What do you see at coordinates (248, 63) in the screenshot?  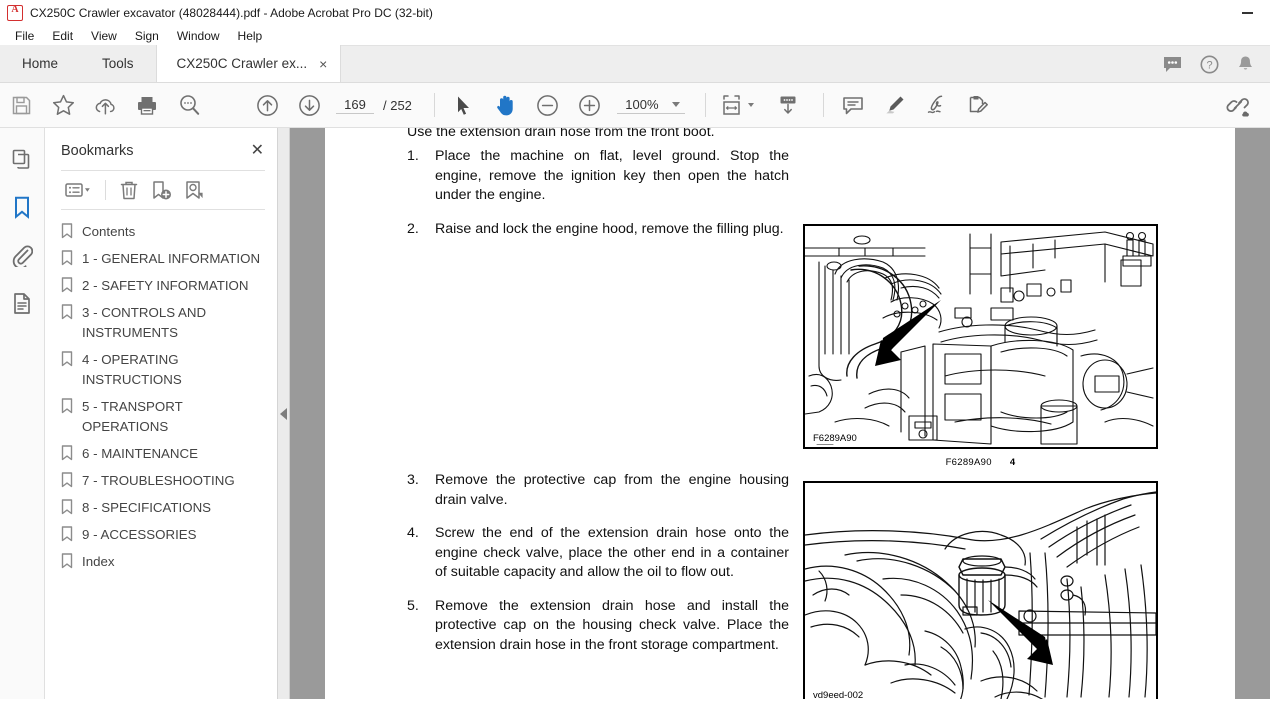 I see `tab-document: CX250C Crawler ex... ×` at bounding box center [248, 63].